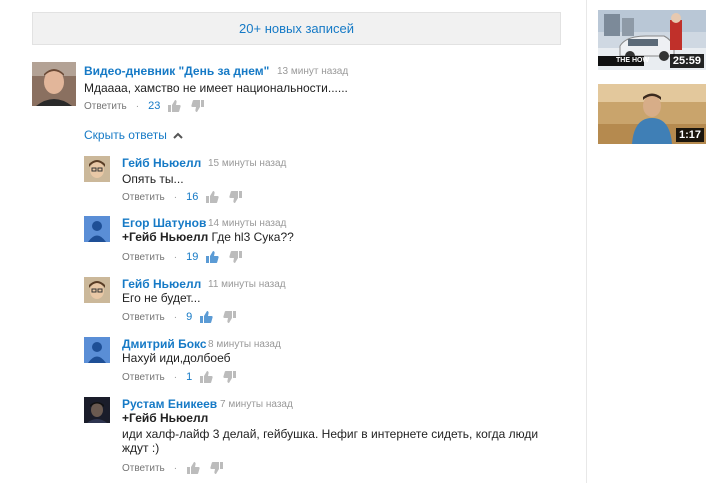 This screenshot has height=483, width=710. Describe the element at coordinates (164, 344) in the screenshot. I see `reply-author: Дмитрий Бокс` at that location.